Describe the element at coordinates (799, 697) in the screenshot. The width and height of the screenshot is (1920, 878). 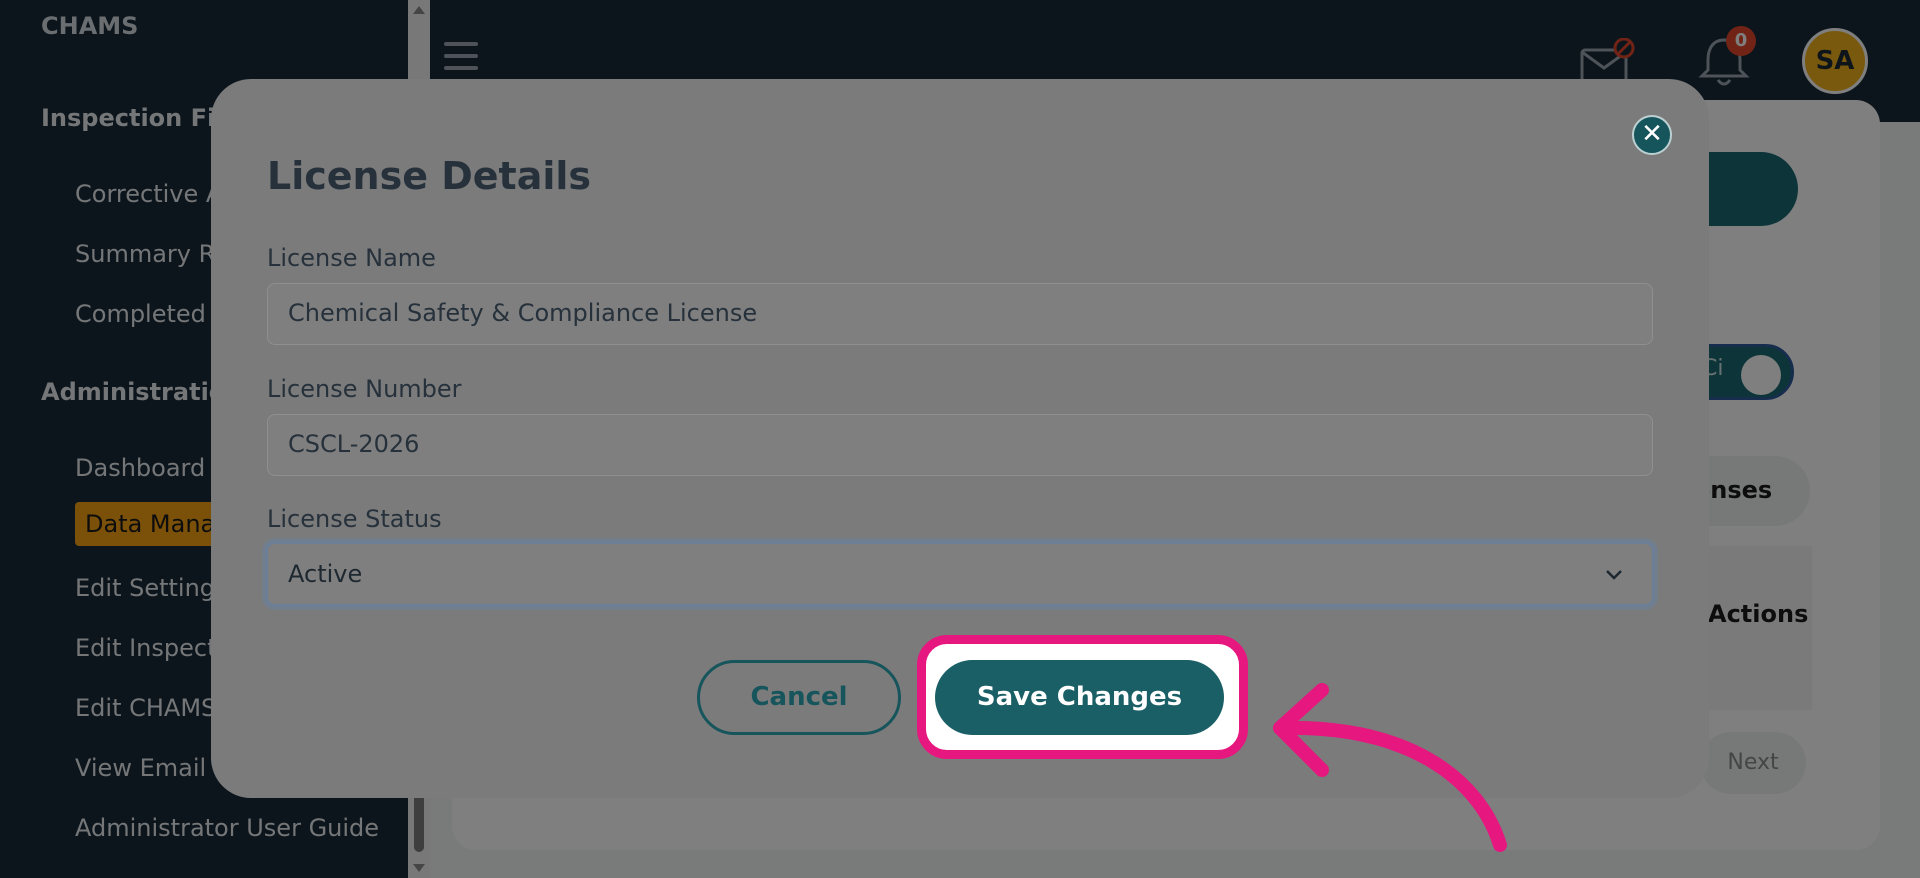
I see `cancel-button: Cancel` at that location.